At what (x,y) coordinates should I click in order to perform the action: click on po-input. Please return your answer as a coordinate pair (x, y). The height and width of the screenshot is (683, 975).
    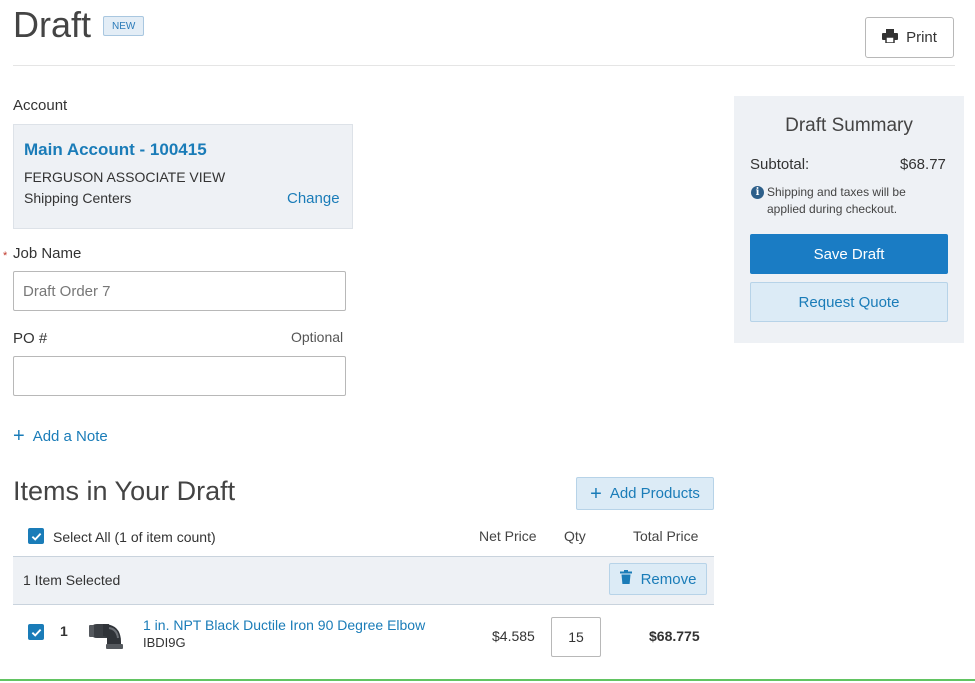
    Looking at the image, I should click on (179, 376).